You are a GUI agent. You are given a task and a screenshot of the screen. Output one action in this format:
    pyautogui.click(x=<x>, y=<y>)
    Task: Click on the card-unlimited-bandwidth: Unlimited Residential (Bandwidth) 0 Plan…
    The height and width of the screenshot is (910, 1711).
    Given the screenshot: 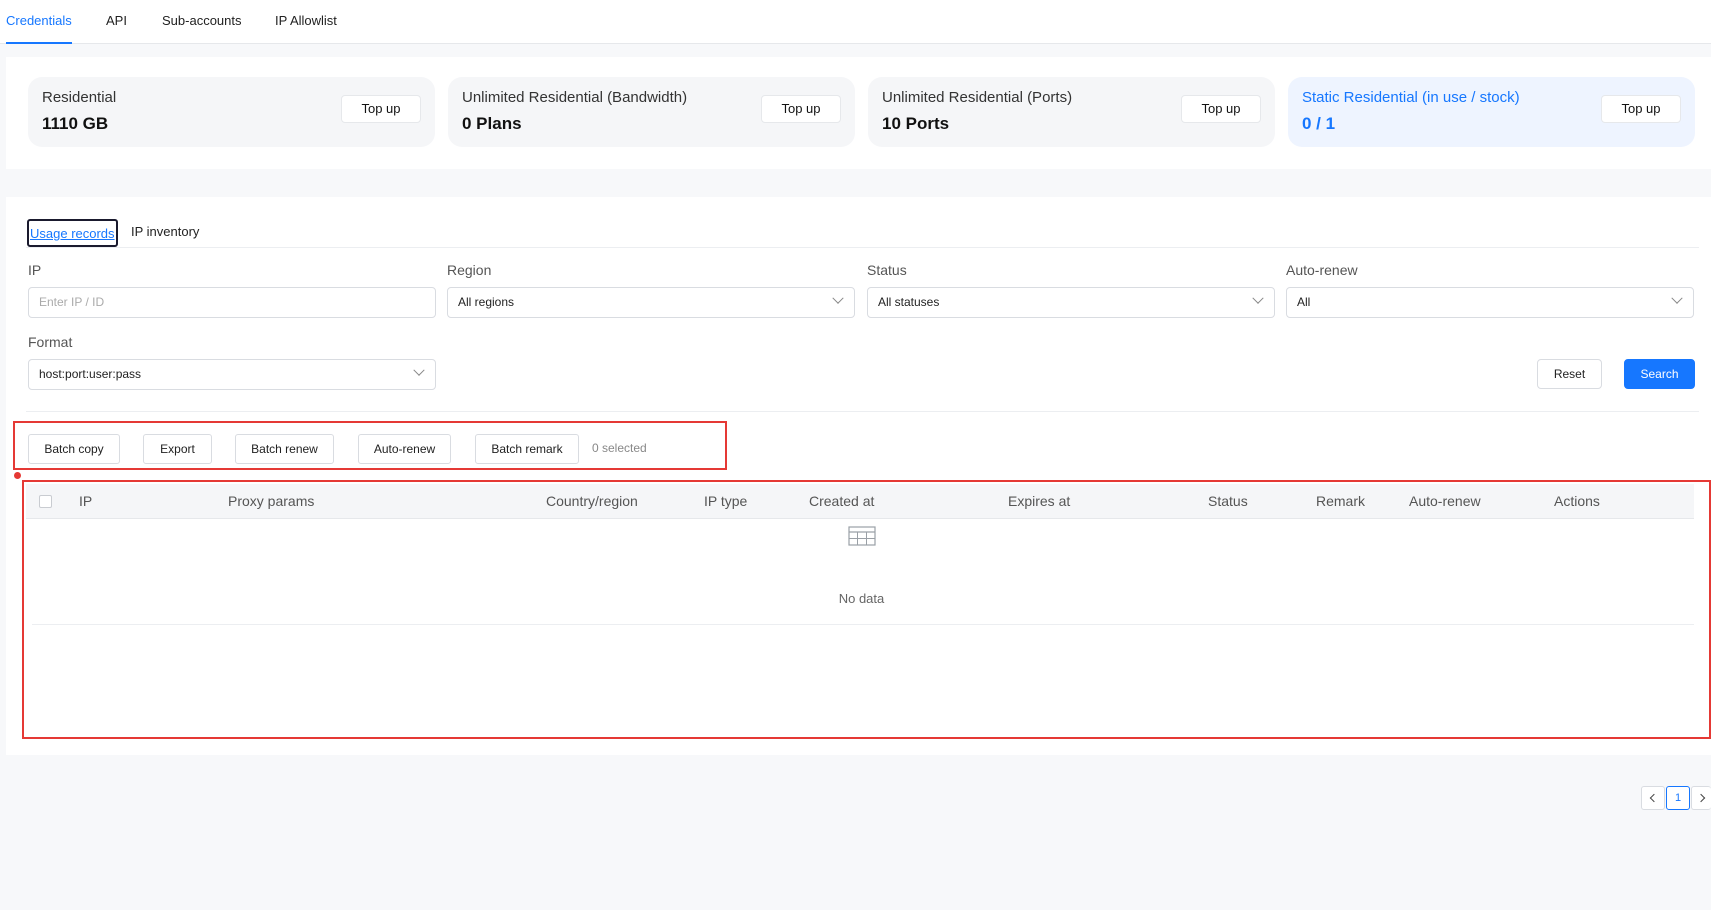 What is the action you would take?
    pyautogui.click(x=651, y=112)
    